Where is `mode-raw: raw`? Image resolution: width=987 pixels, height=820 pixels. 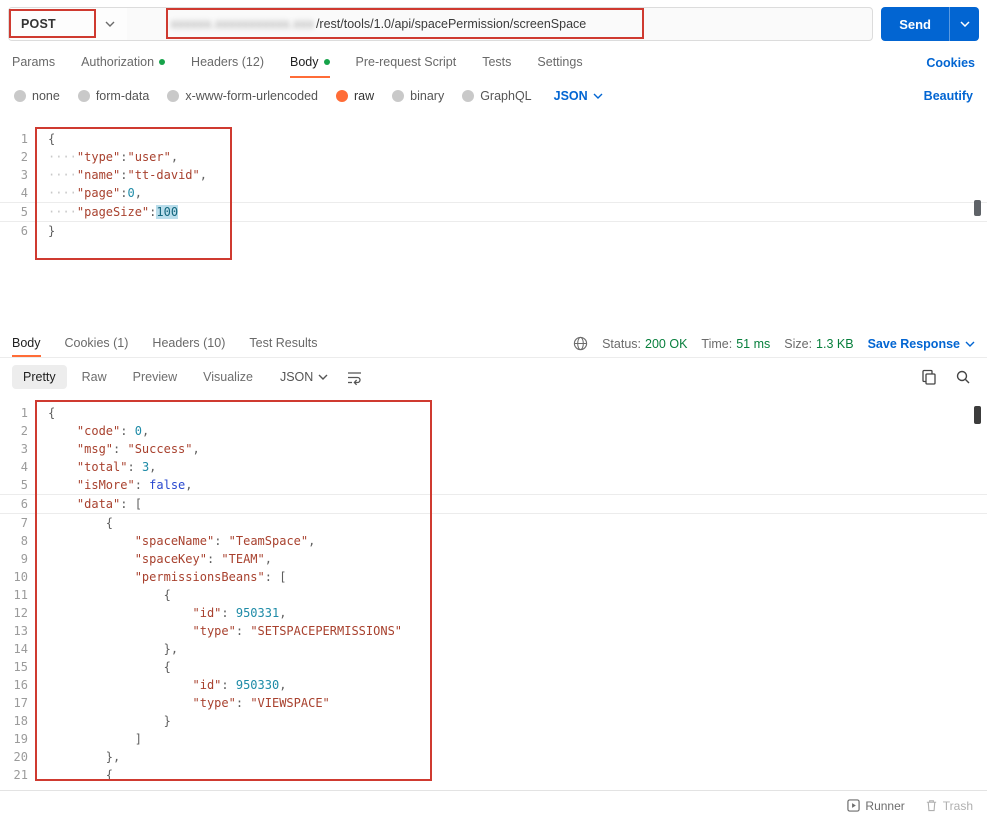 mode-raw: raw is located at coordinates (355, 96).